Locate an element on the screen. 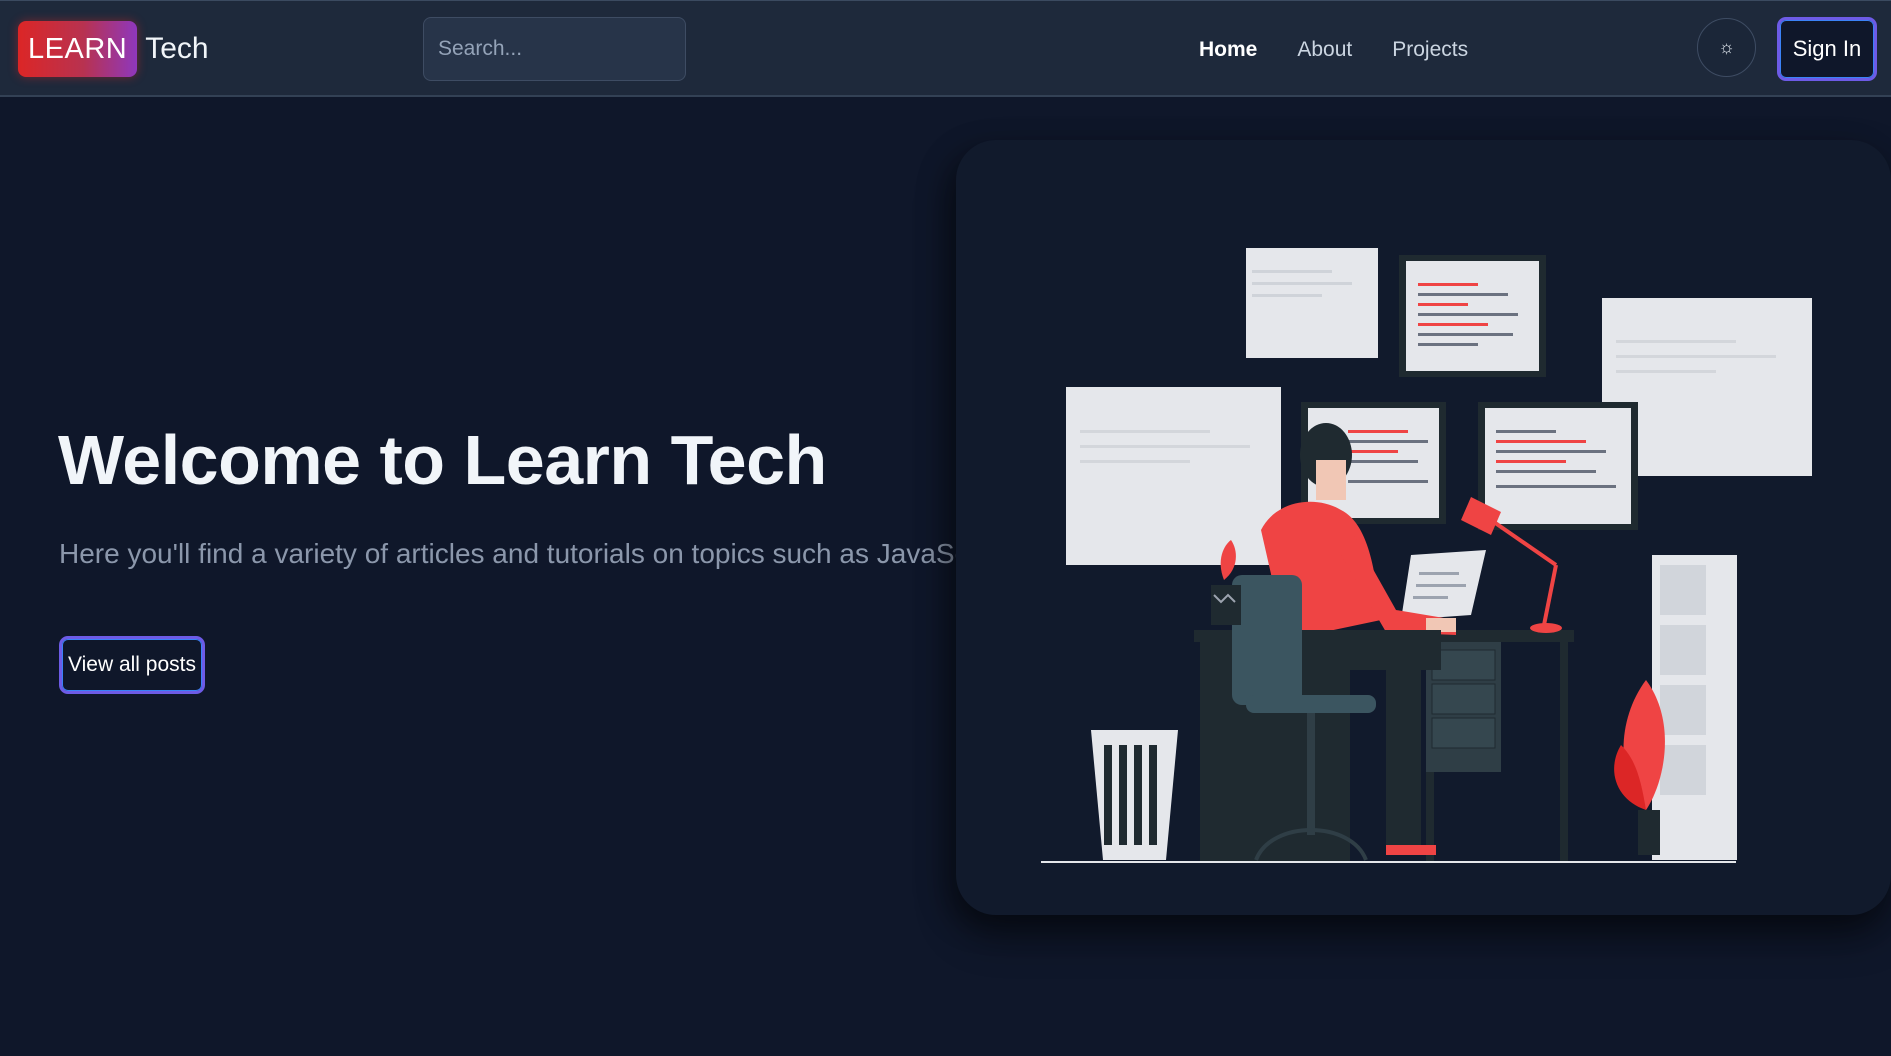  laptop is located at coordinates (1443, 585).